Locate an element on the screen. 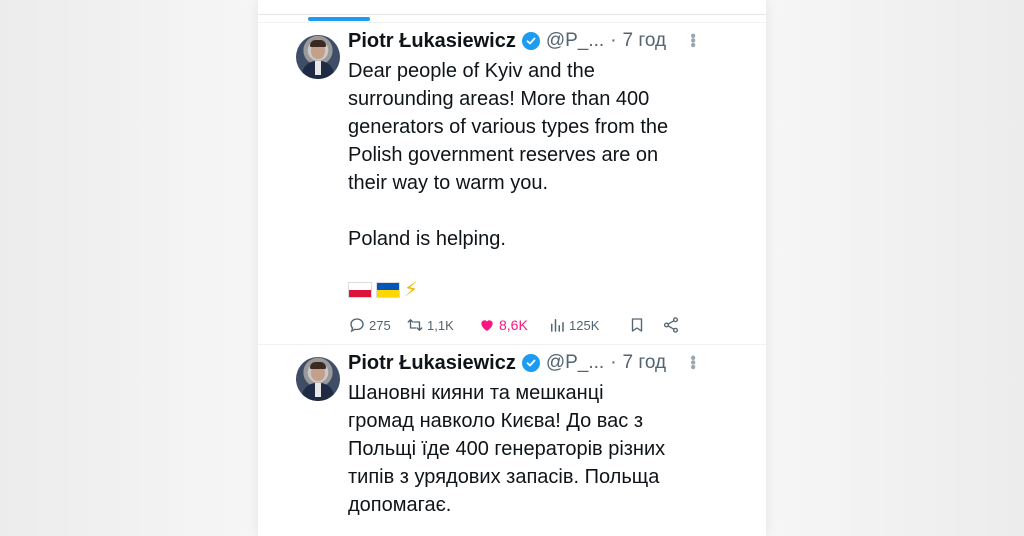  active-tab-indicator is located at coordinates (339, 19).